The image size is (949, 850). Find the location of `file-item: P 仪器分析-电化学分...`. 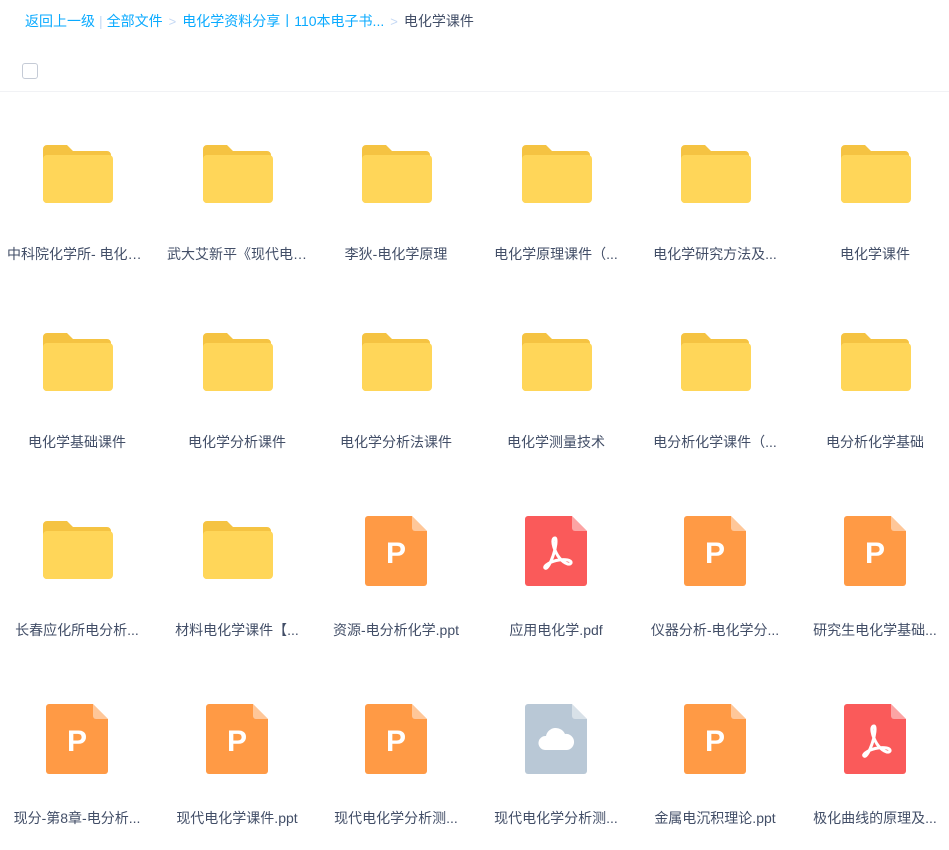

file-item: P 仪器分析-电化学分... is located at coordinates (715, 572).